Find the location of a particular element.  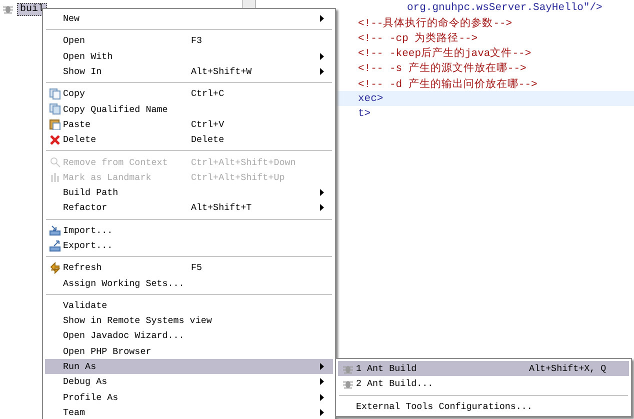

landmark-icon is located at coordinates (55, 177).